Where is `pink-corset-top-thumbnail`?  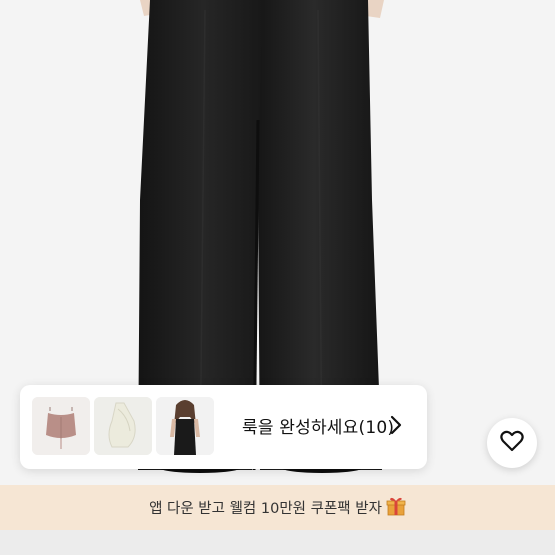 pink-corset-top-thumbnail is located at coordinates (61, 426).